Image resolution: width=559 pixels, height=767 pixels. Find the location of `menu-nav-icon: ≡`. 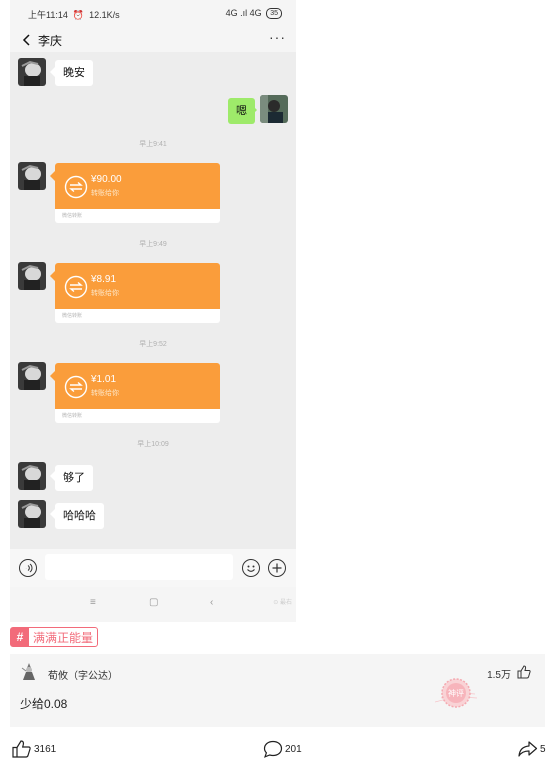

menu-nav-icon: ≡ is located at coordinates (93, 602).